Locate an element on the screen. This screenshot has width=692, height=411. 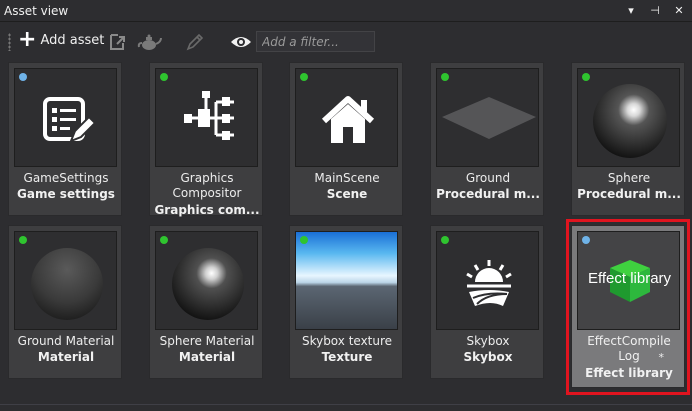
effect-library-label: Effect library is located at coordinates (629, 278).